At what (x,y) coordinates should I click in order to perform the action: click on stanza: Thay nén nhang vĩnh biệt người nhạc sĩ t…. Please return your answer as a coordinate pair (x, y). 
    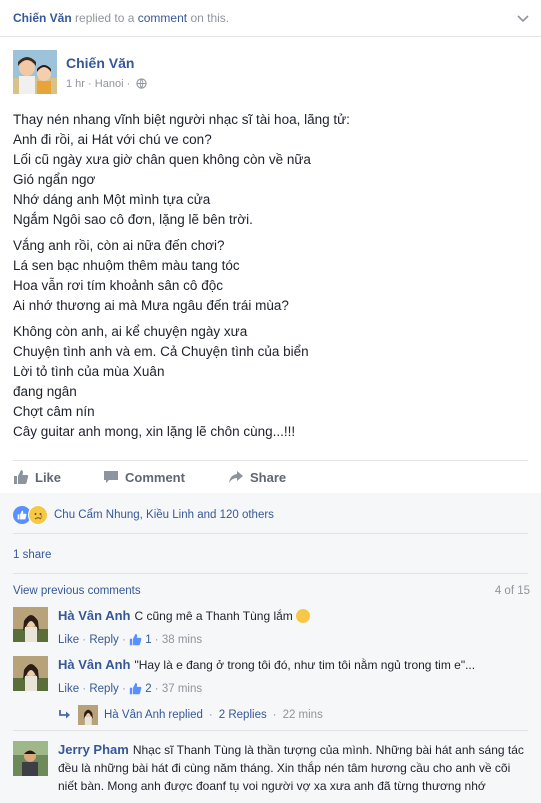
    Looking at the image, I should click on (270, 170).